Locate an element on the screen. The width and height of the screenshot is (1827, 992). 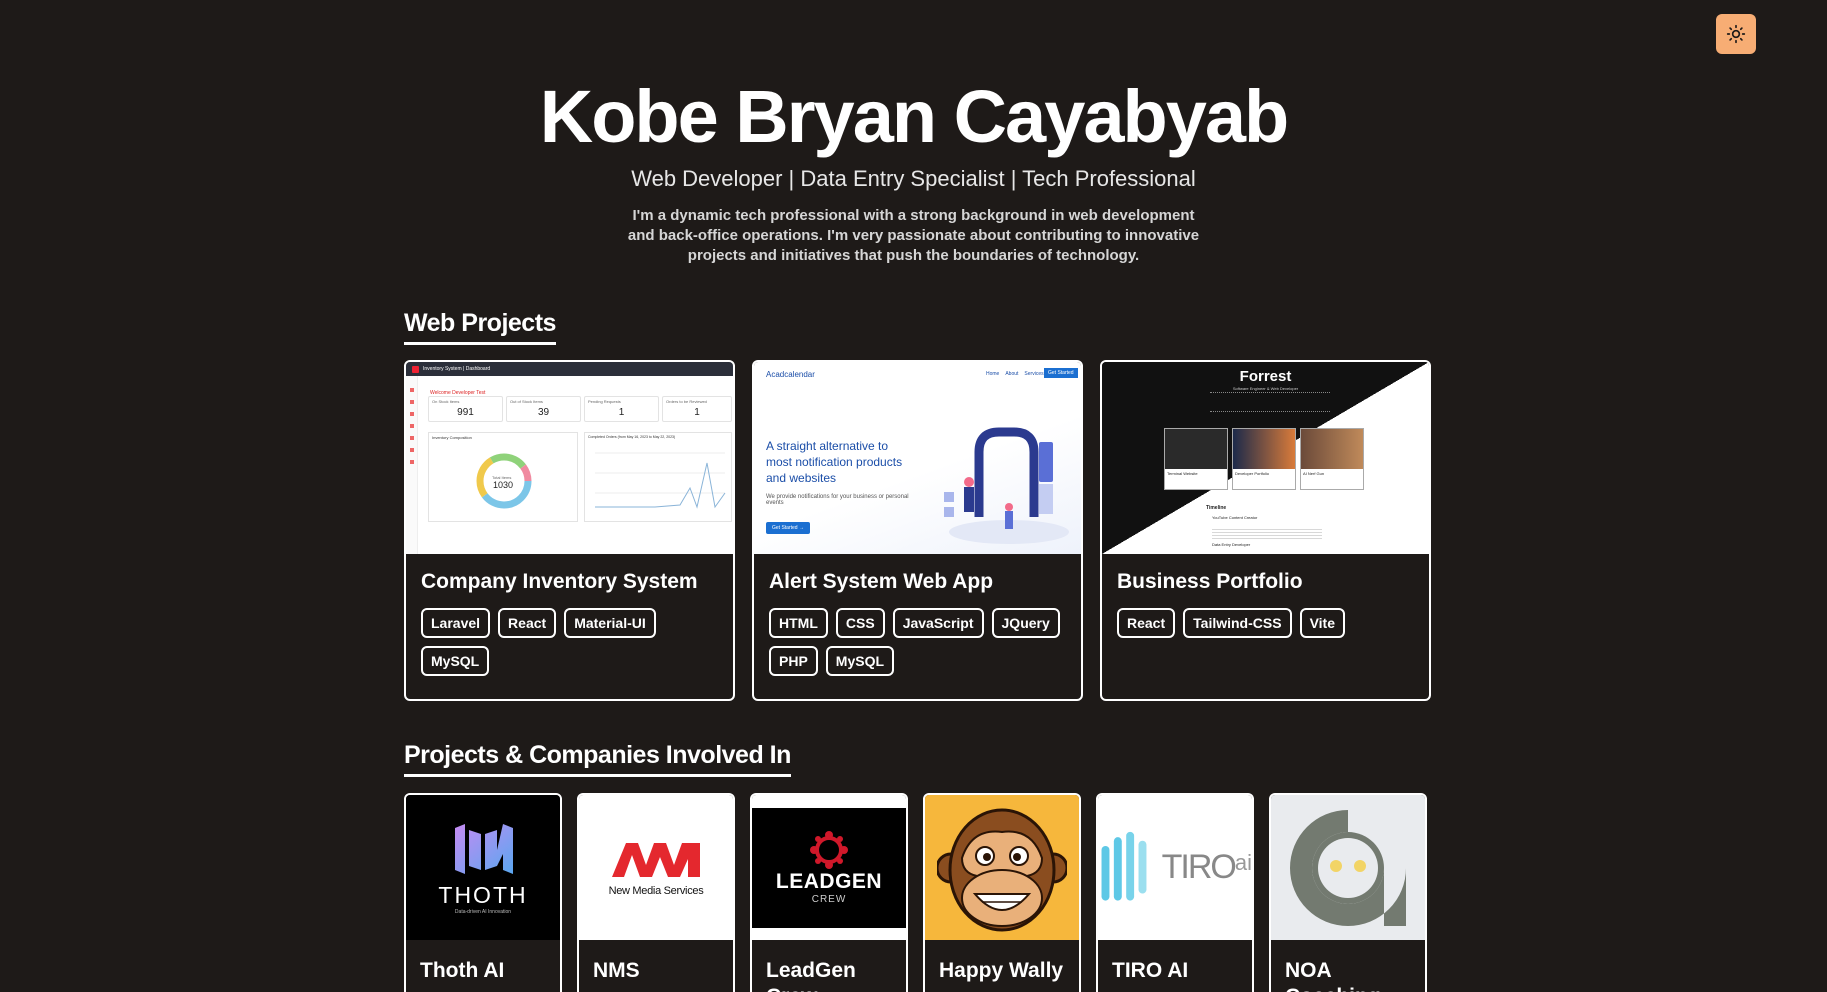
company-logo-text: New Media Services is located at coordinates (656, 890).